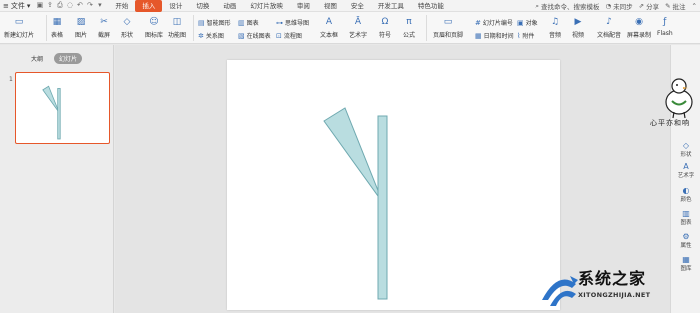 This screenshot has width=700, height=313. I want to click on tab-security: 安全, so click(357, 6).